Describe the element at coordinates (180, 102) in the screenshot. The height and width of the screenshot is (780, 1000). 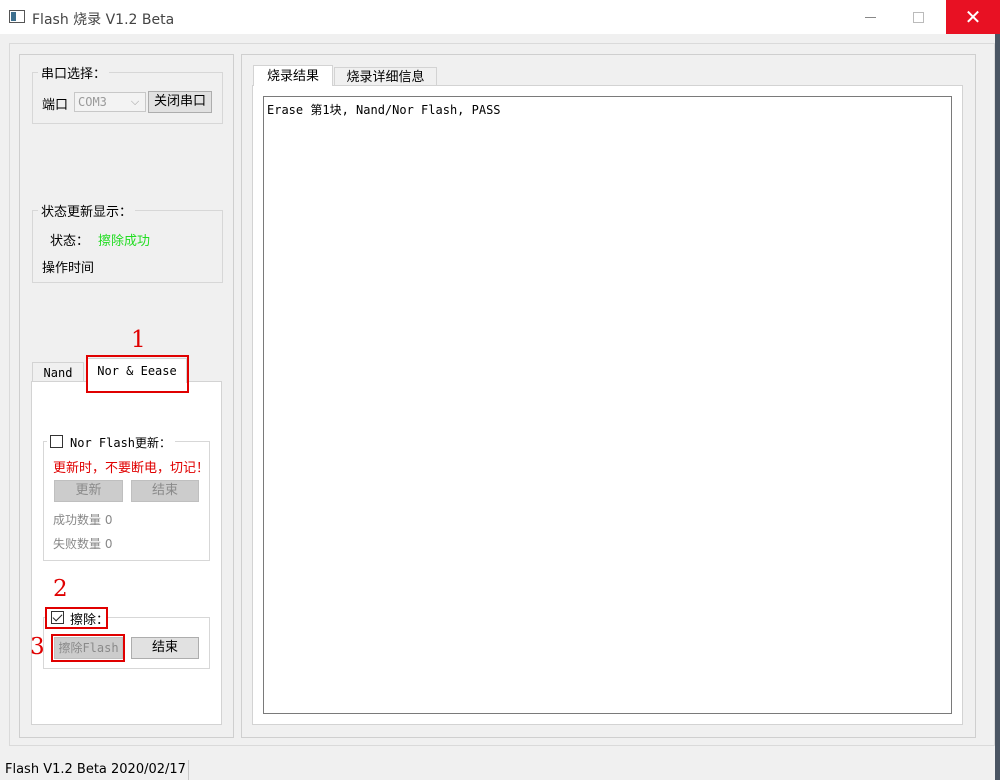
I see `close-port-button: 关闭串口` at that location.